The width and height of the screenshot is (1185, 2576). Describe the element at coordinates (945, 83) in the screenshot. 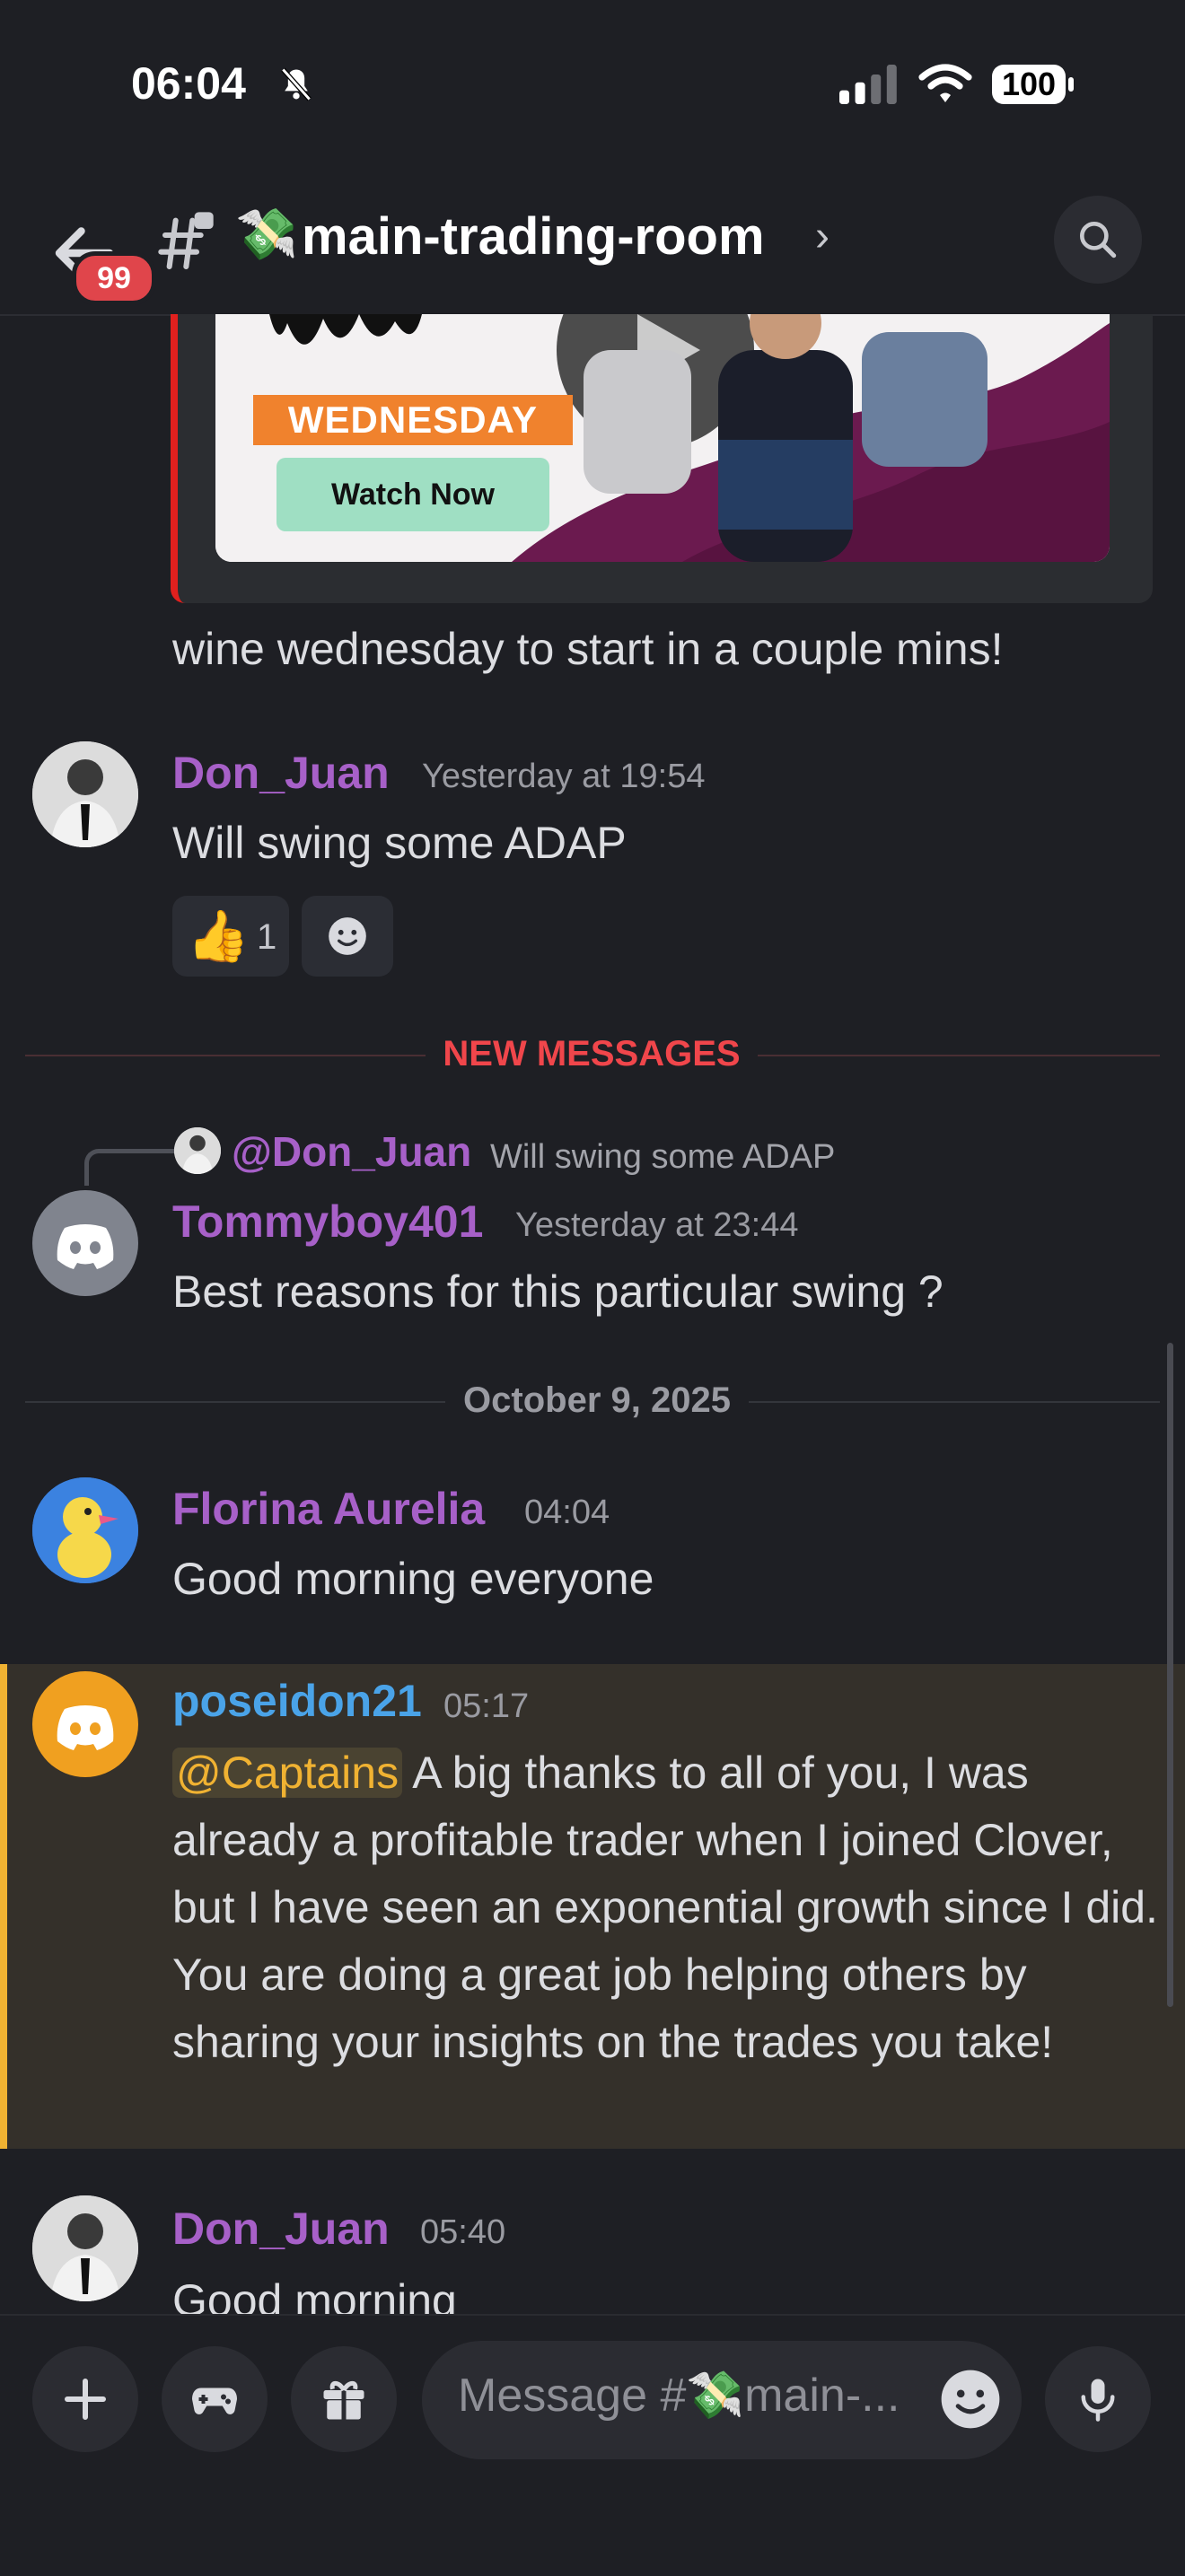

I see `wifi-icon` at that location.